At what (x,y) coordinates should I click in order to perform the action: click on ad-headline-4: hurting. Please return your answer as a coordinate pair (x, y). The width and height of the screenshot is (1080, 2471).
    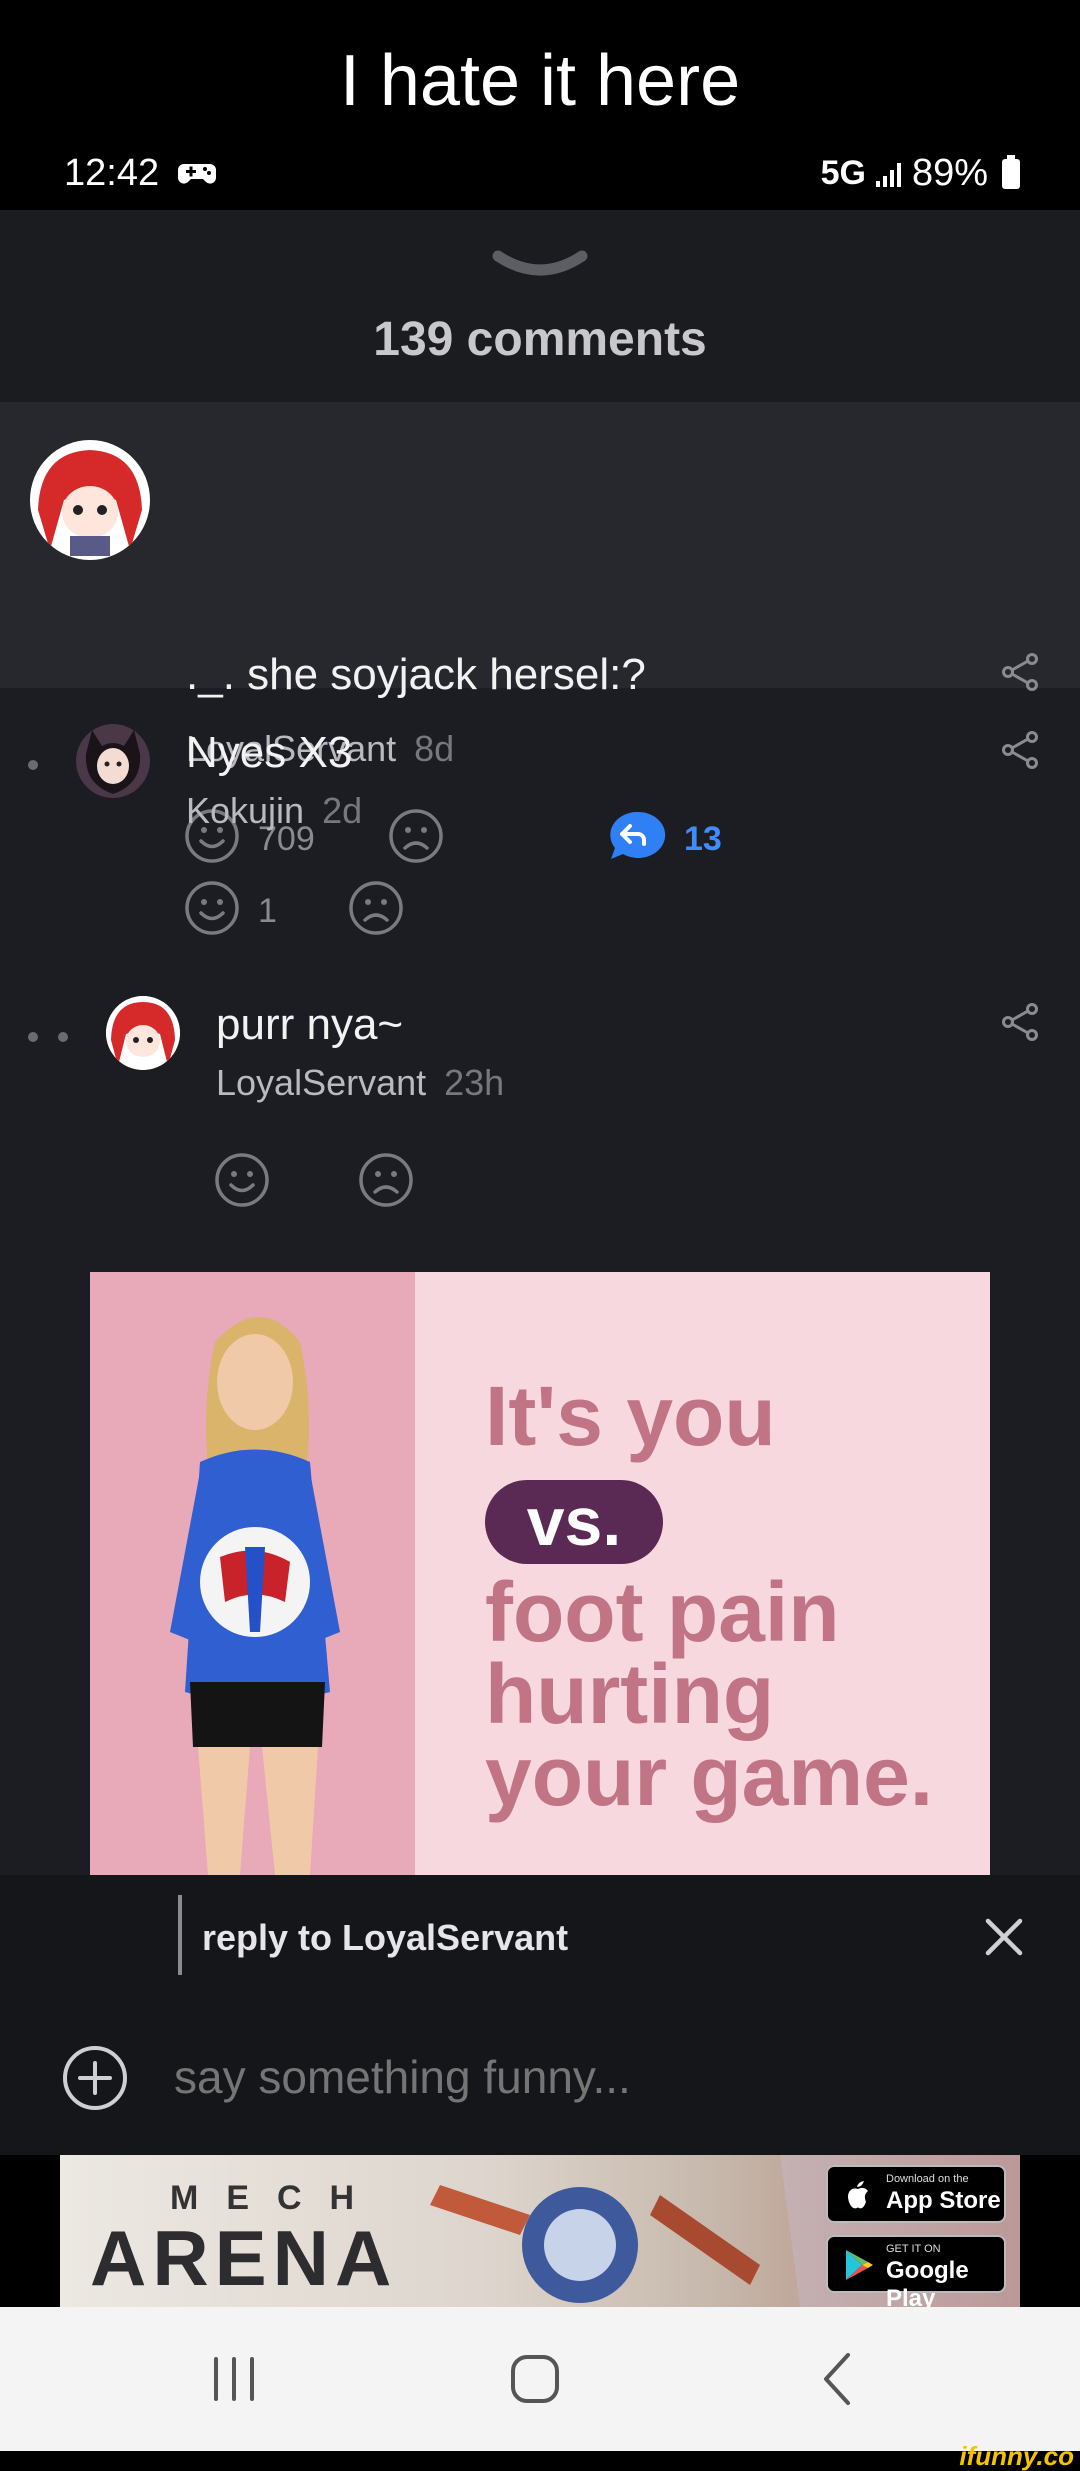
    Looking at the image, I should click on (630, 1694).